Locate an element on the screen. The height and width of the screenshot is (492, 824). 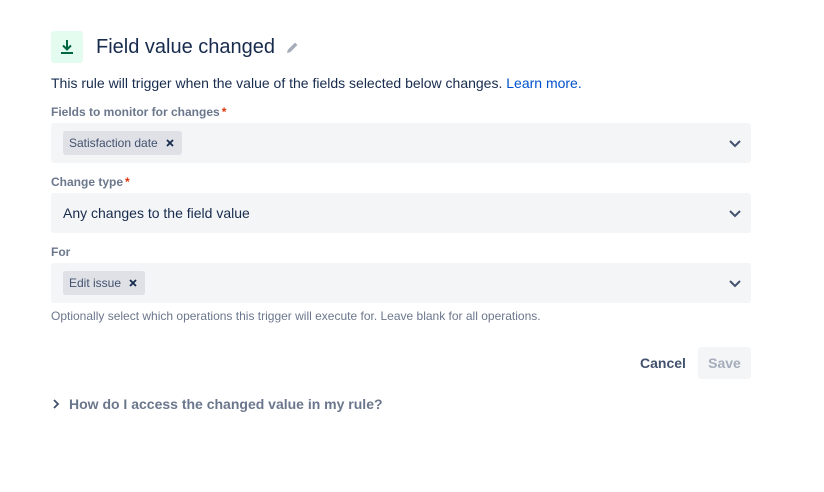
fields-monitor-label: Fields to monitor for changes * is located at coordinates (138, 112).